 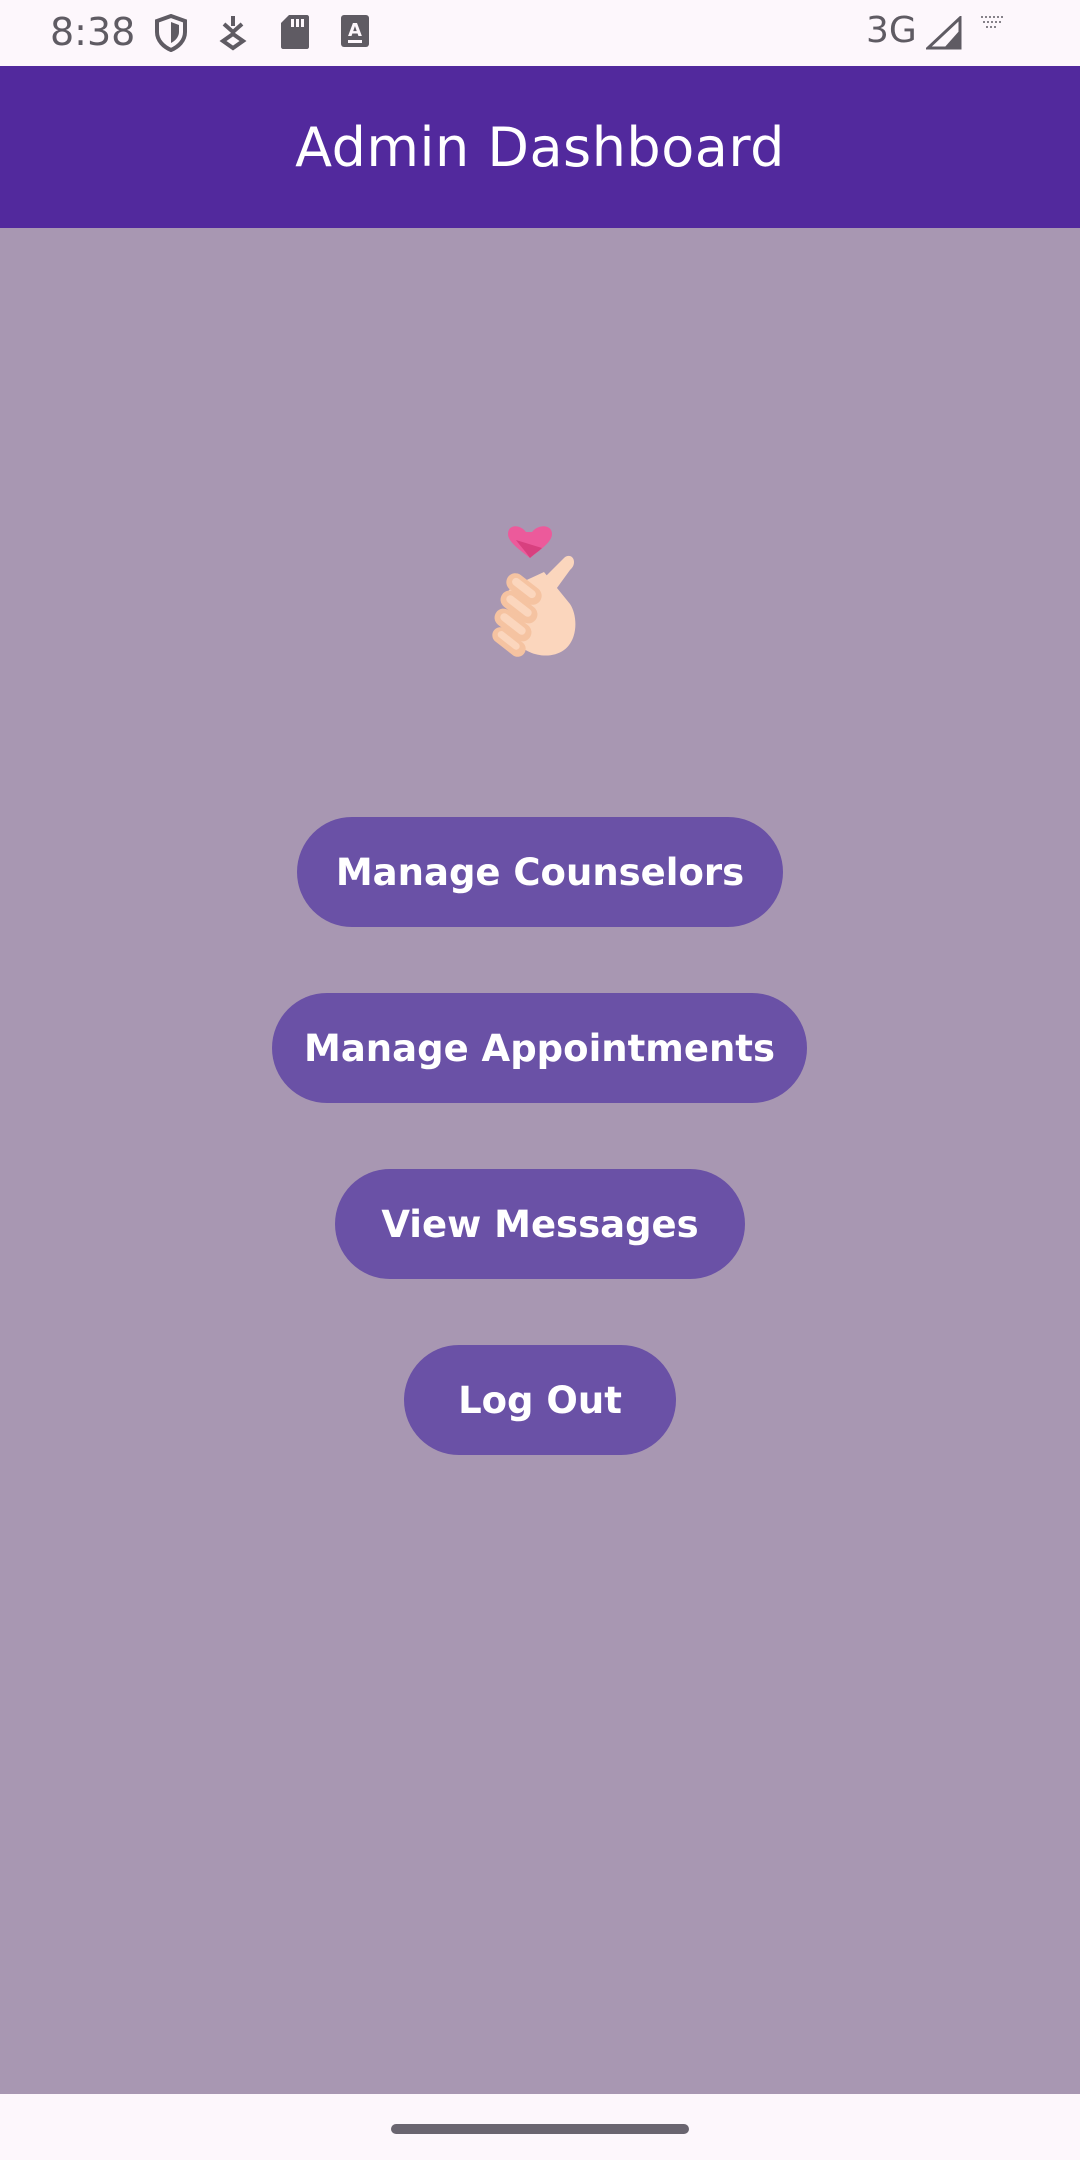 I want to click on app-bar: Admin Dashboard, so click(x=540, y=147).